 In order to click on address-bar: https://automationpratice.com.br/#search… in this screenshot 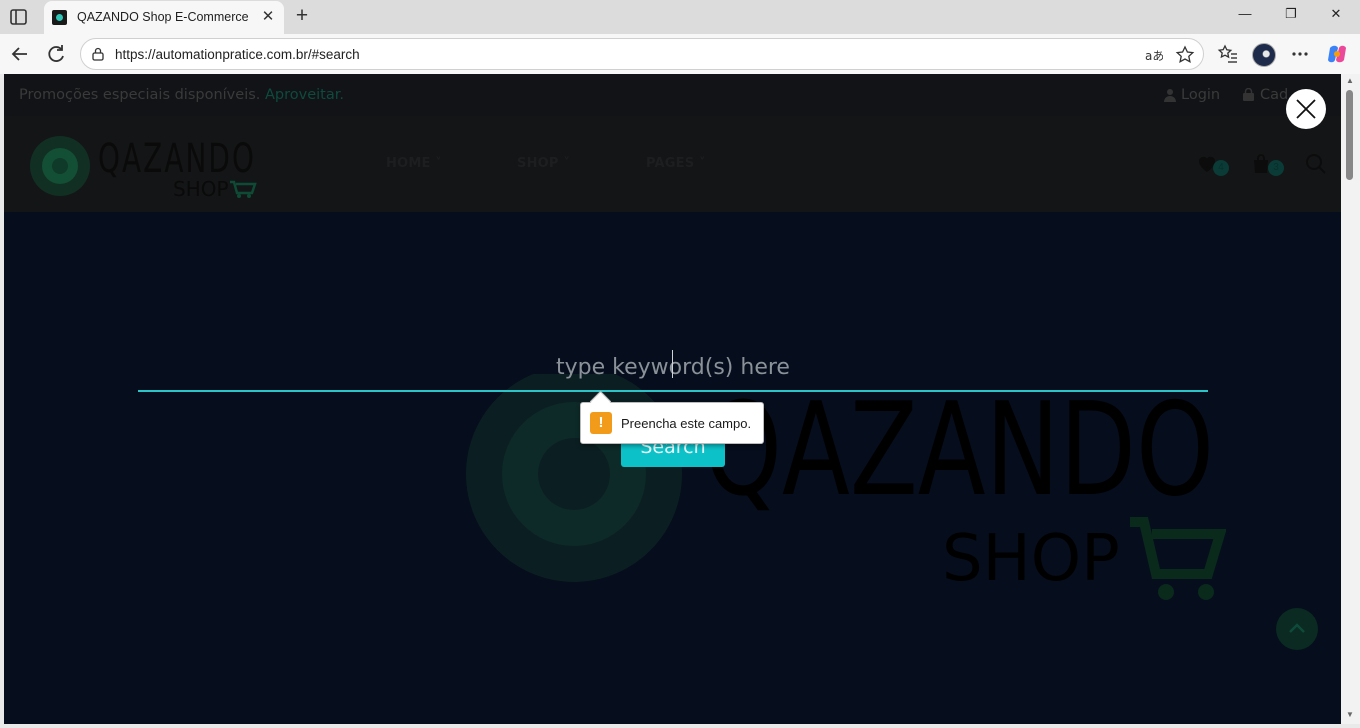, I will do `click(642, 54)`.